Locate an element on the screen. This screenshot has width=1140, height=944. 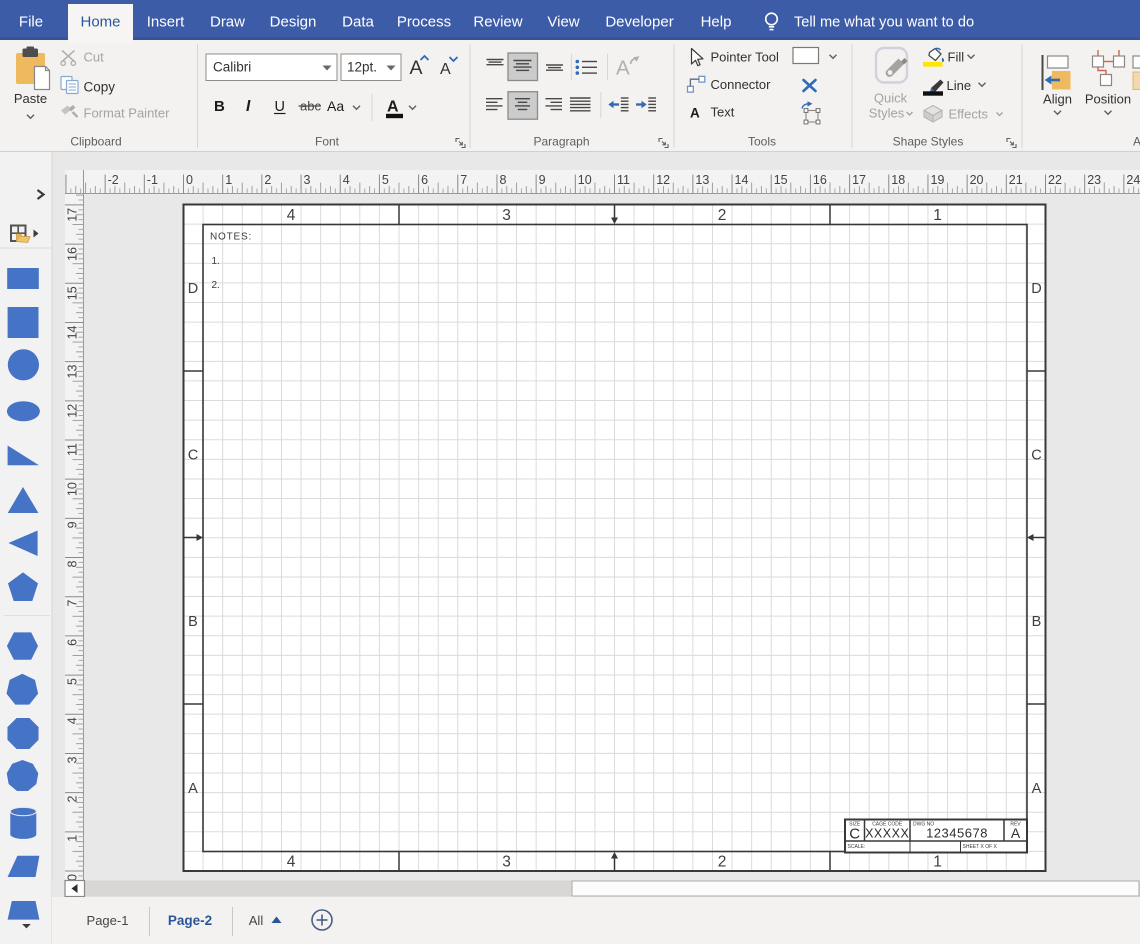
svg-text: Paste is located at coordinates (30, 98).